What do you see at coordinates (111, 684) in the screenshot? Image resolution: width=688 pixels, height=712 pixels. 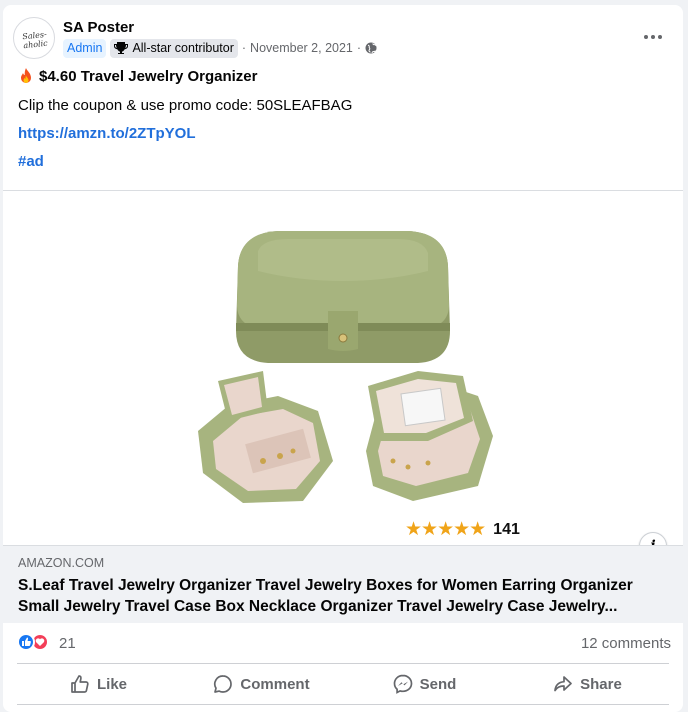 I see `like-label: Like` at bounding box center [111, 684].